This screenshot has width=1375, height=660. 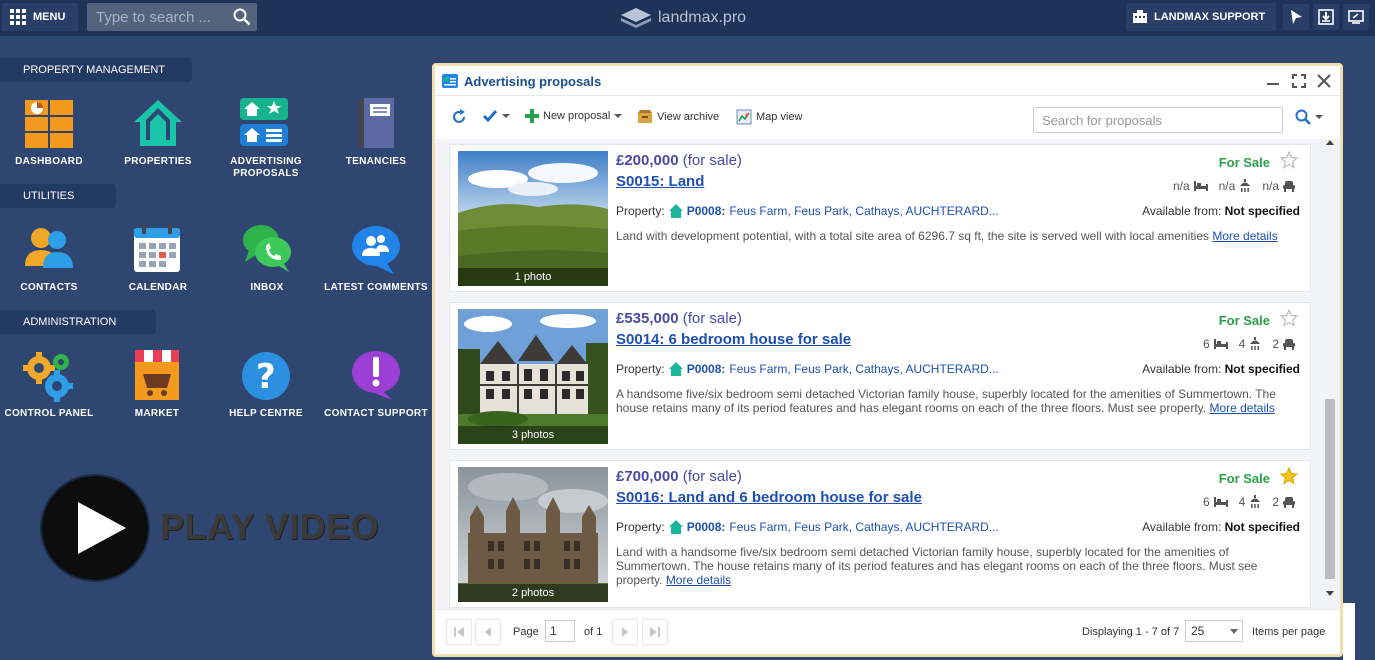 I want to click on view-archive-button: View archive, so click(x=678, y=117).